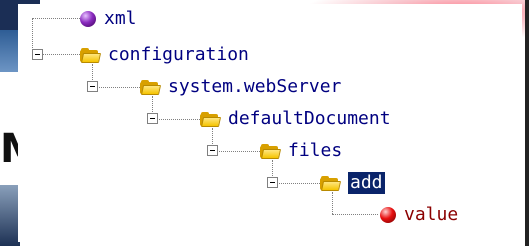 This screenshot has height=246, width=529. I want to click on tree-node-label: value, so click(431, 214).